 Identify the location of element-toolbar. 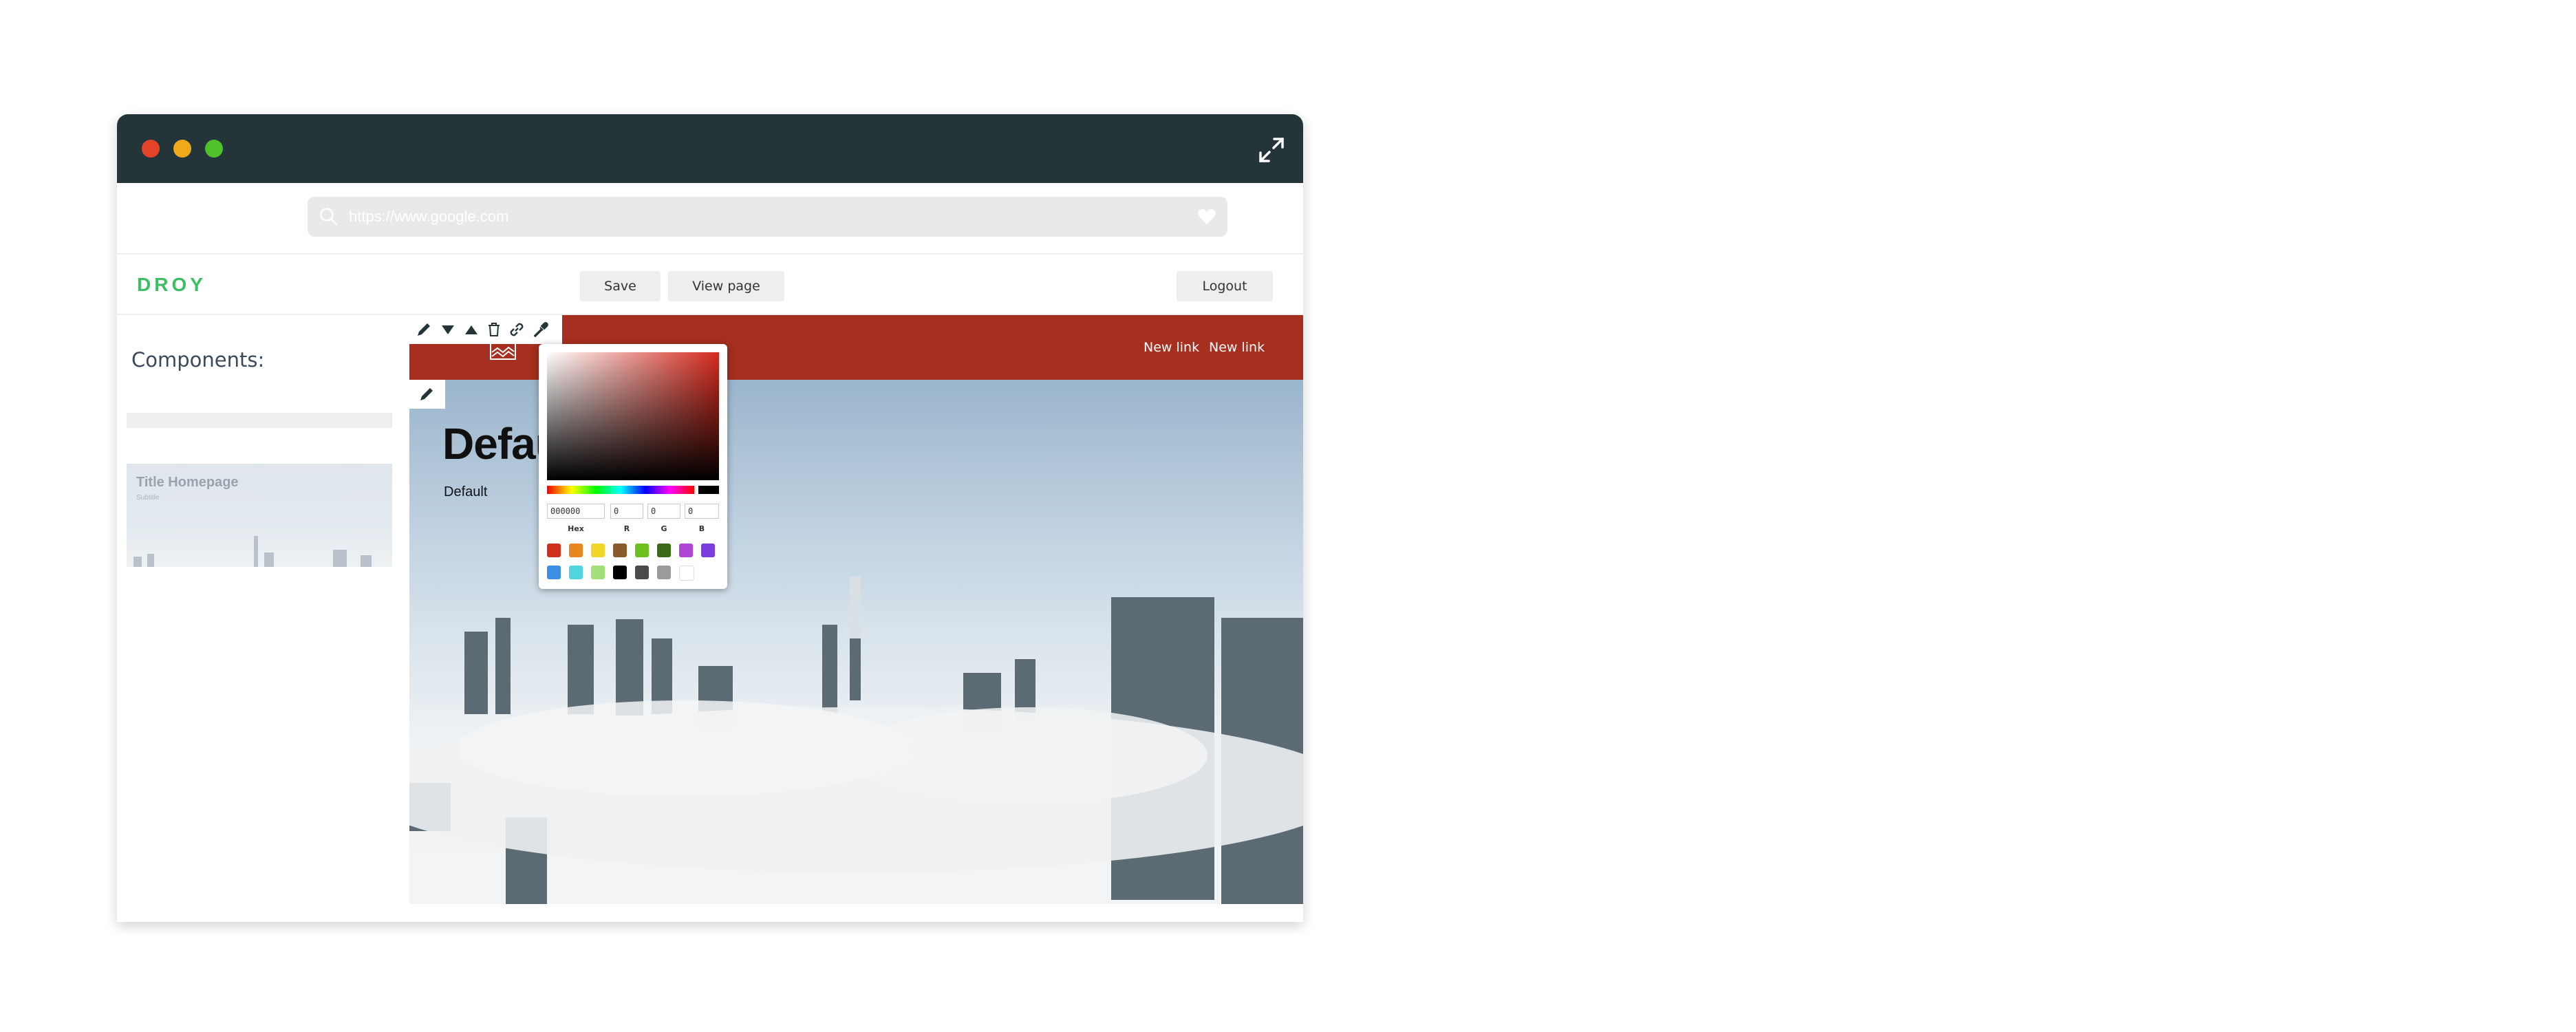
(485, 329).